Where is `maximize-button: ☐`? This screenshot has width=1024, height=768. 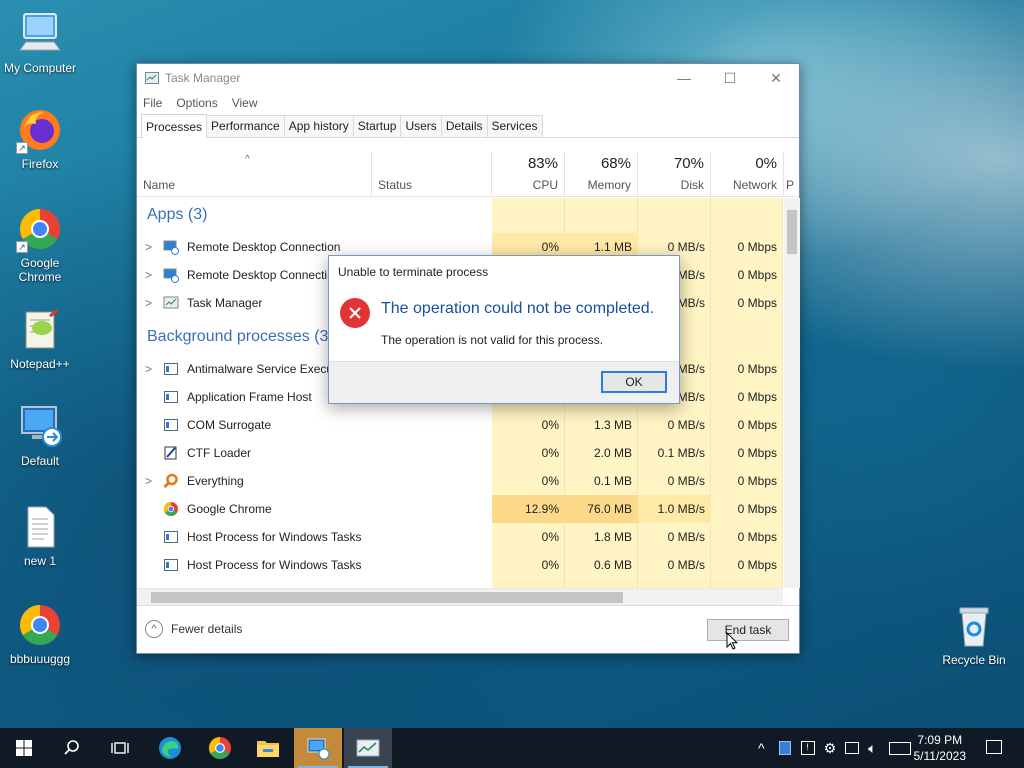 maximize-button: ☐ is located at coordinates (730, 78).